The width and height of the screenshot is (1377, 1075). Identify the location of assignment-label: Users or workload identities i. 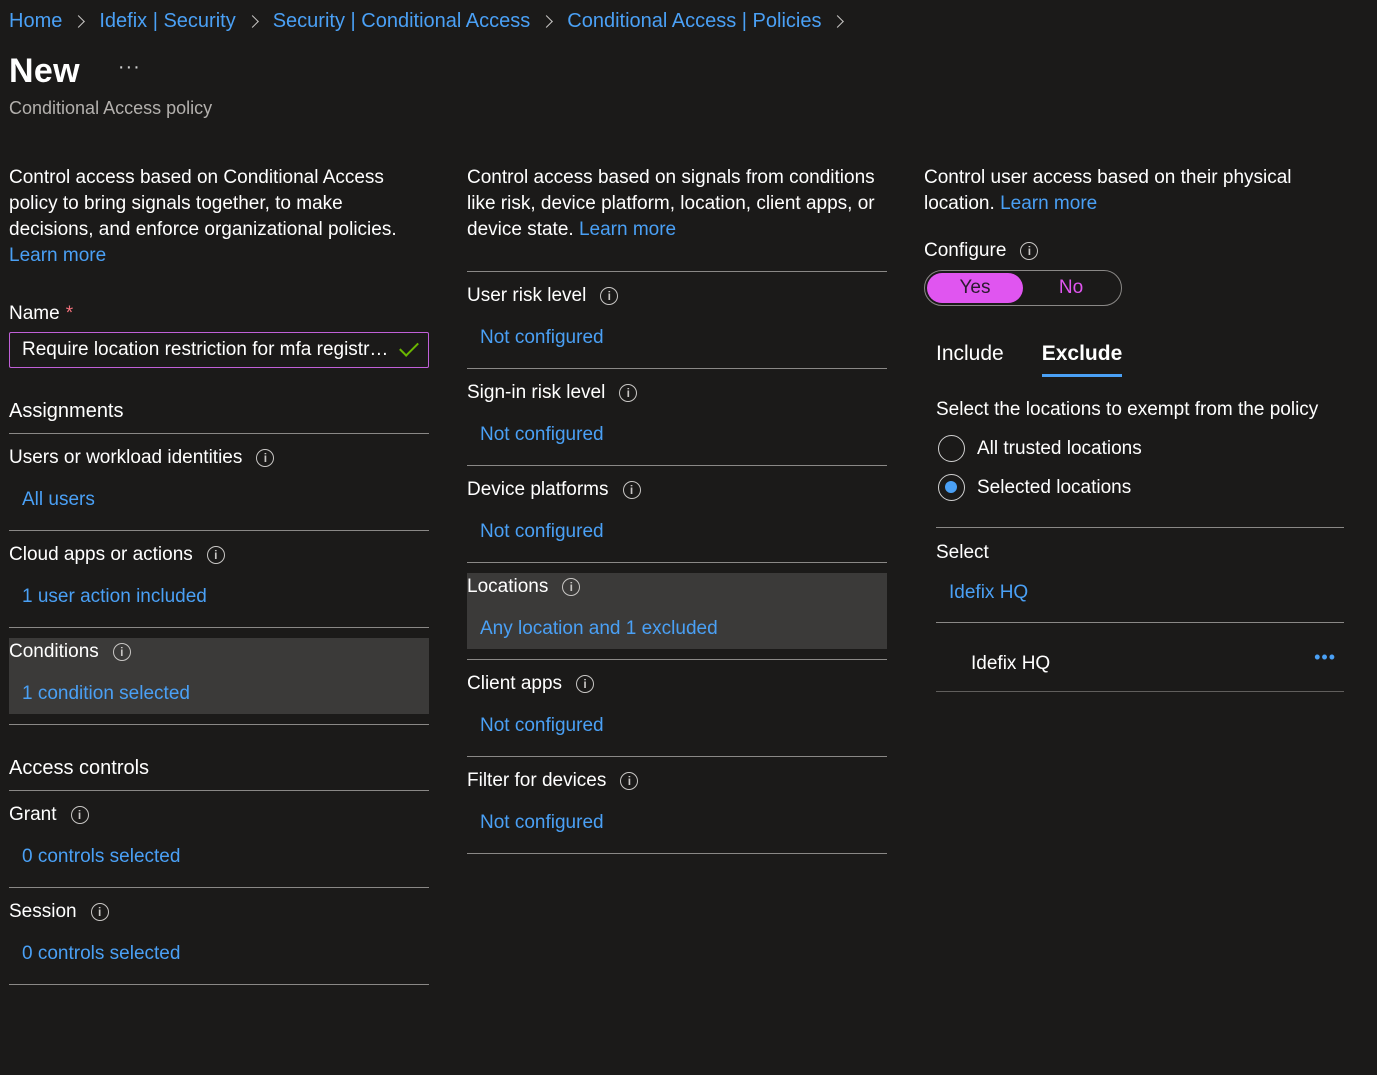
(142, 458).